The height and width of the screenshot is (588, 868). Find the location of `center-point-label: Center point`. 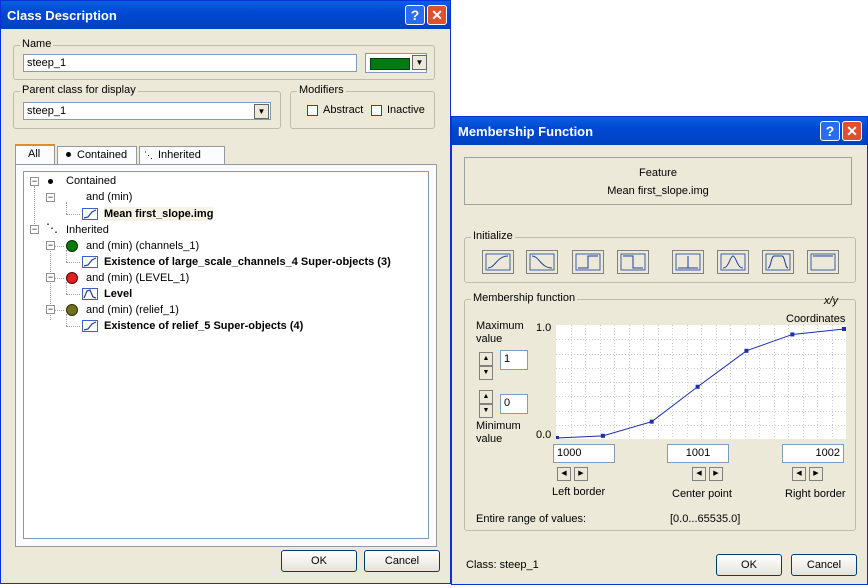

center-point-label: Center point is located at coordinates (702, 494).